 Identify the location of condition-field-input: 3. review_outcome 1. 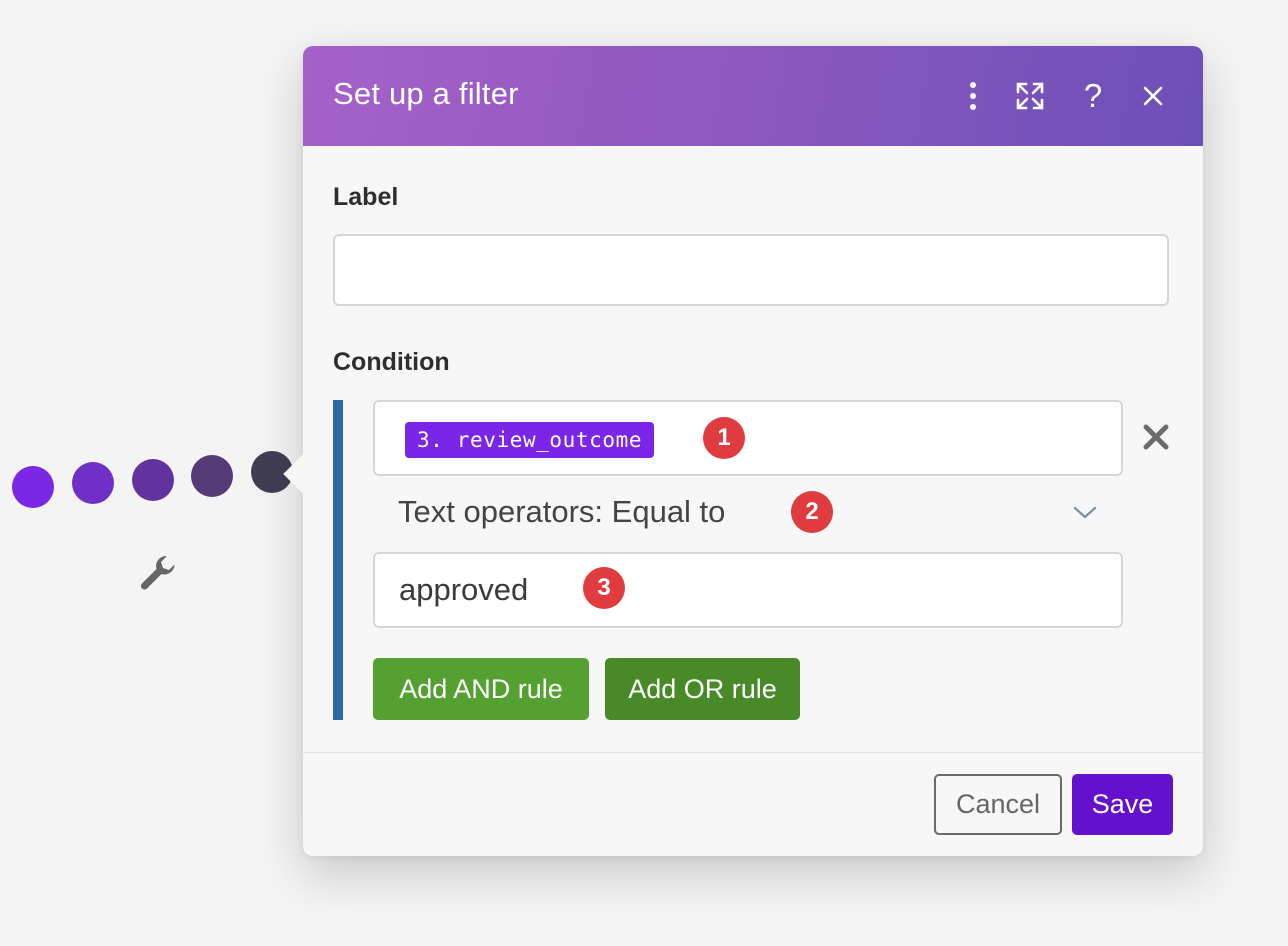
(748, 438).